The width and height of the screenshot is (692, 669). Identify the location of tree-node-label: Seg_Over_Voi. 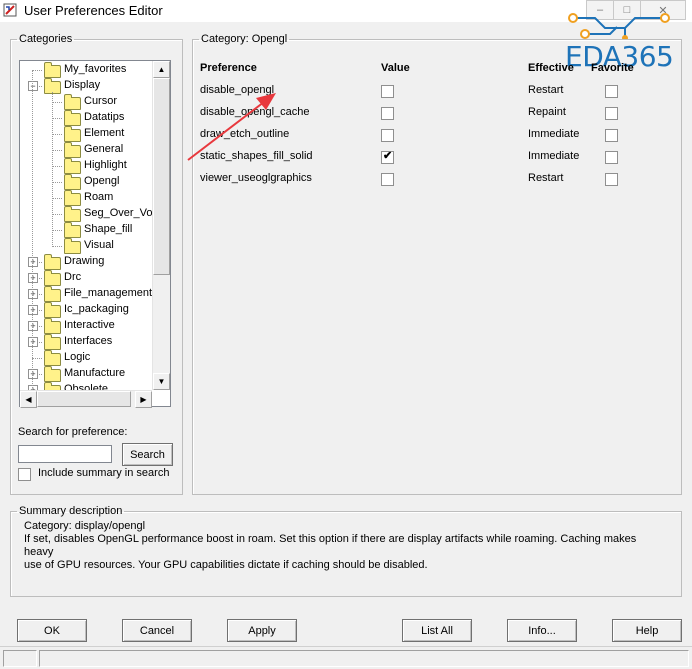
(118, 213).